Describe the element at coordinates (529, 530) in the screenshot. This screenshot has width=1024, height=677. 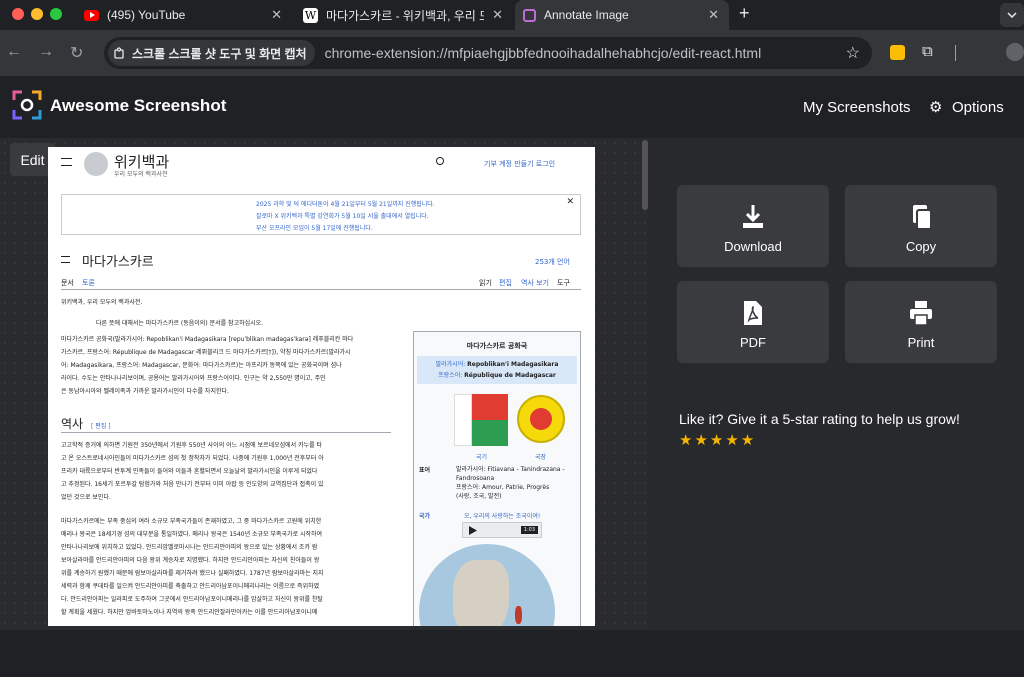
I see `audio-time: 1:03` at that location.